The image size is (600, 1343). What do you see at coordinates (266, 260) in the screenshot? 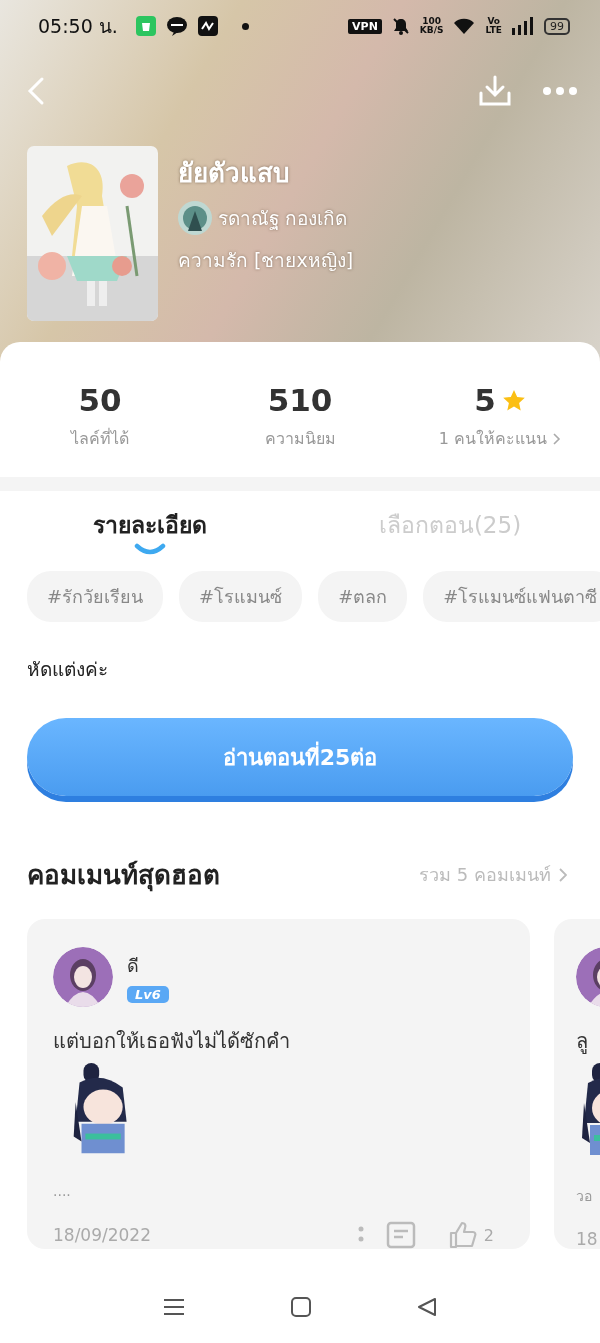
I see `genre-label: ความรัก [ชายxหญิง]` at bounding box center [266, 260].